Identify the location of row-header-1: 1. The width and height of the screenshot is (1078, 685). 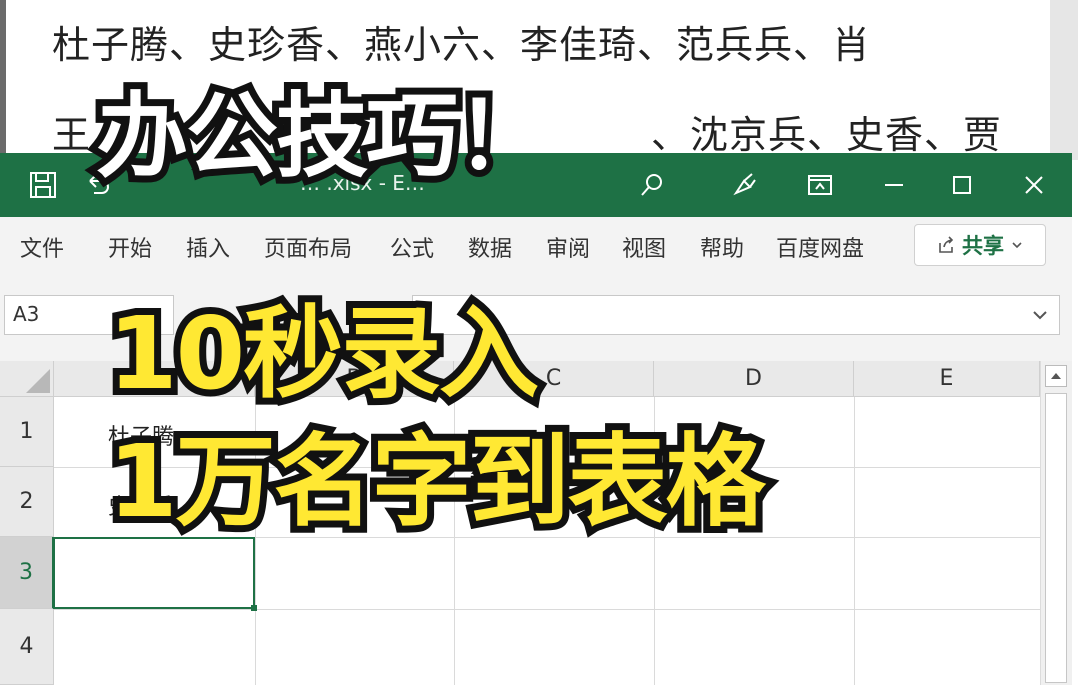
(27, 432).